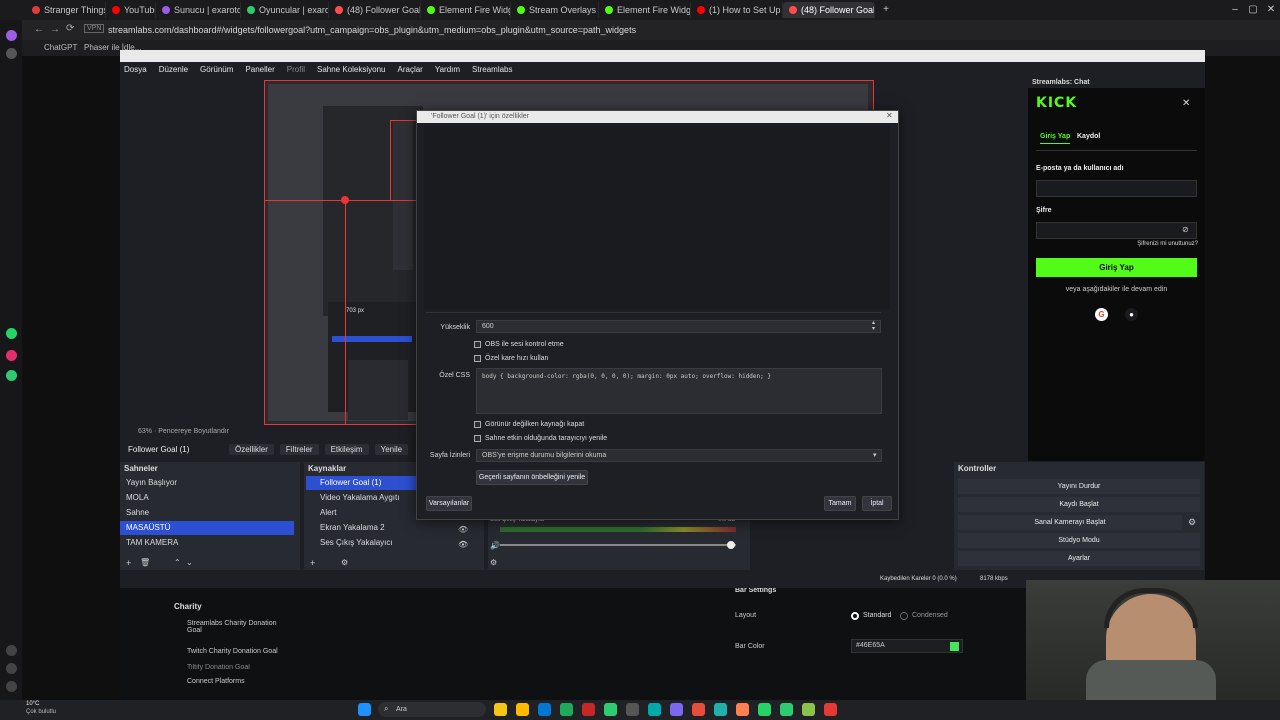 The width and height of the screenshot is (1280, 720). I want to click on reload-icon: ⟳, so click(70, 28).